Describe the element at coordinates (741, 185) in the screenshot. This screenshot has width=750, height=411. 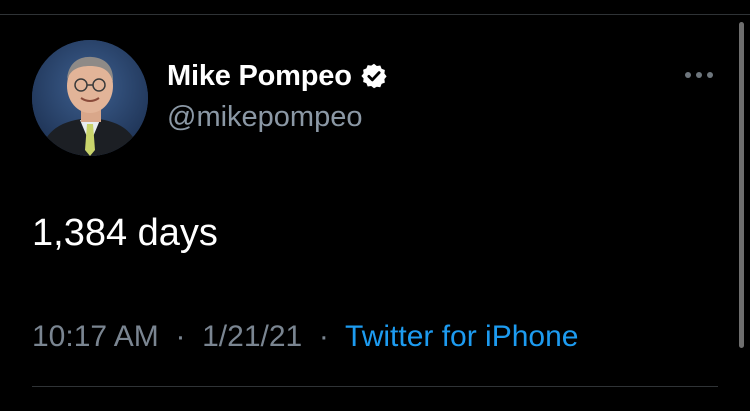
I see `scrollbar` at that location.